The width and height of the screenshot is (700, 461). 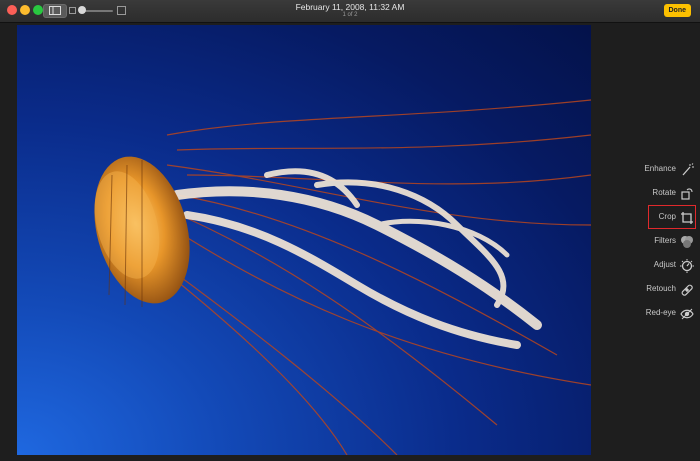 What do you see at coordinates (660, 312) in the screenshot?
I see `tool-label: Red-eye` at bounding box center [660, 312].